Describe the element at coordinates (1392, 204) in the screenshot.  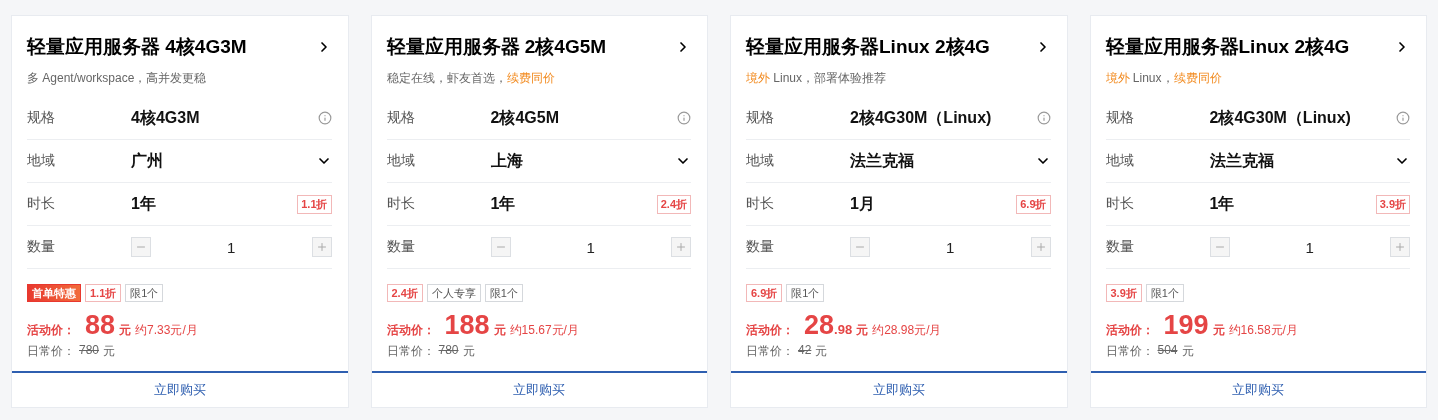
I see `discount-tag: 3.9折` at that location.